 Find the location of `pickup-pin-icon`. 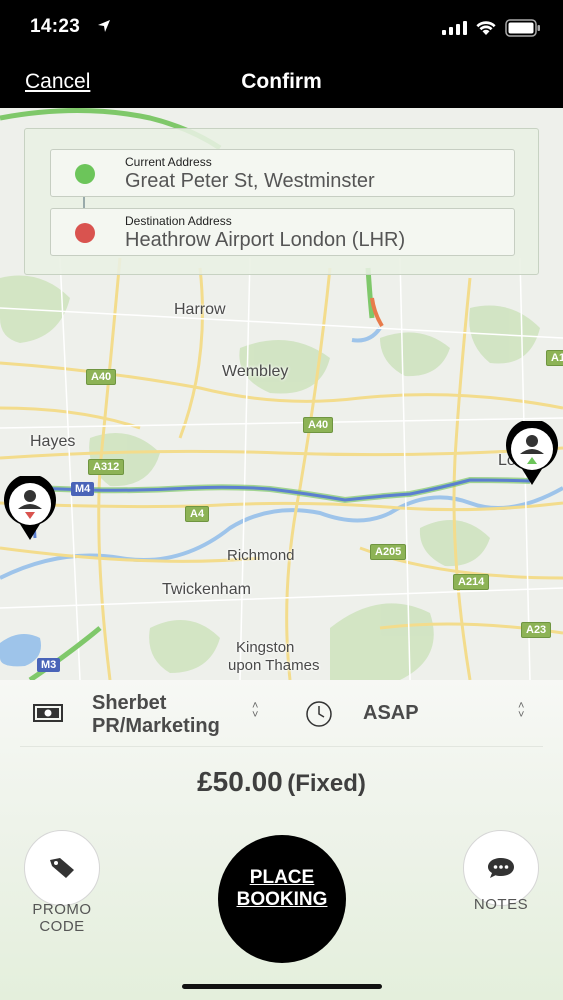

pickup-pin-icon is located at coordinates (30, 509).